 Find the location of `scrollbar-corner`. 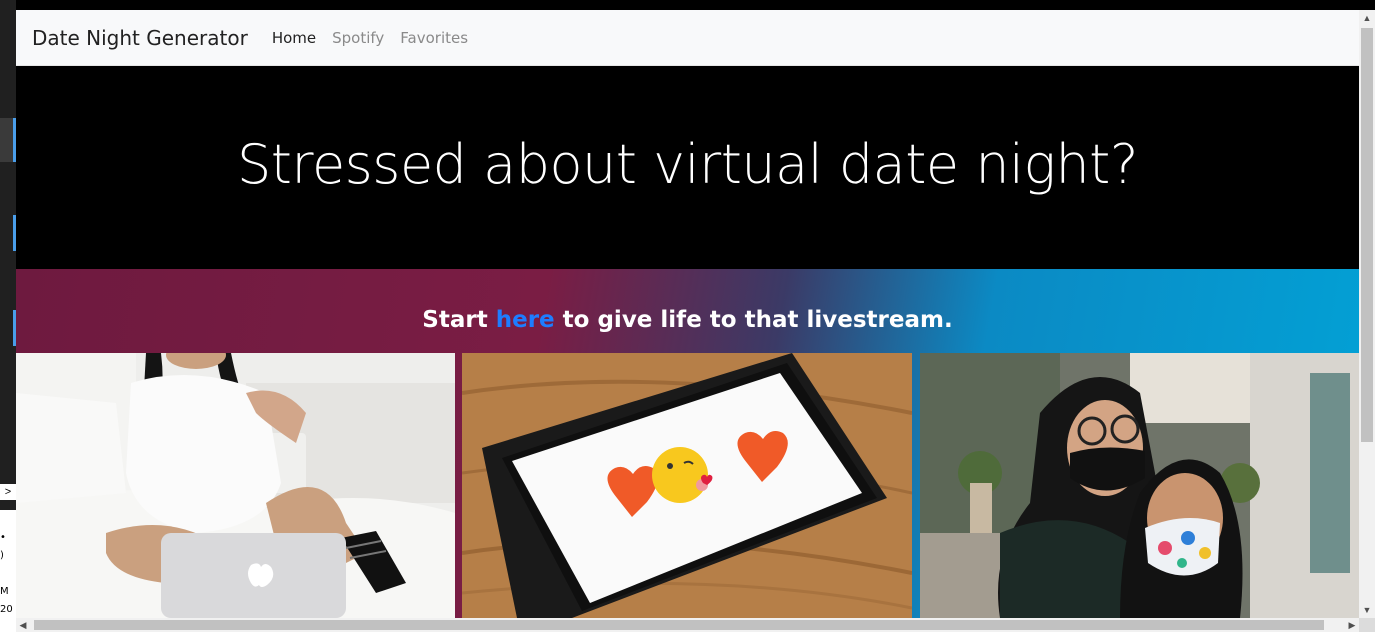

scrollbar-corner is located at coordinates (1367, 625).